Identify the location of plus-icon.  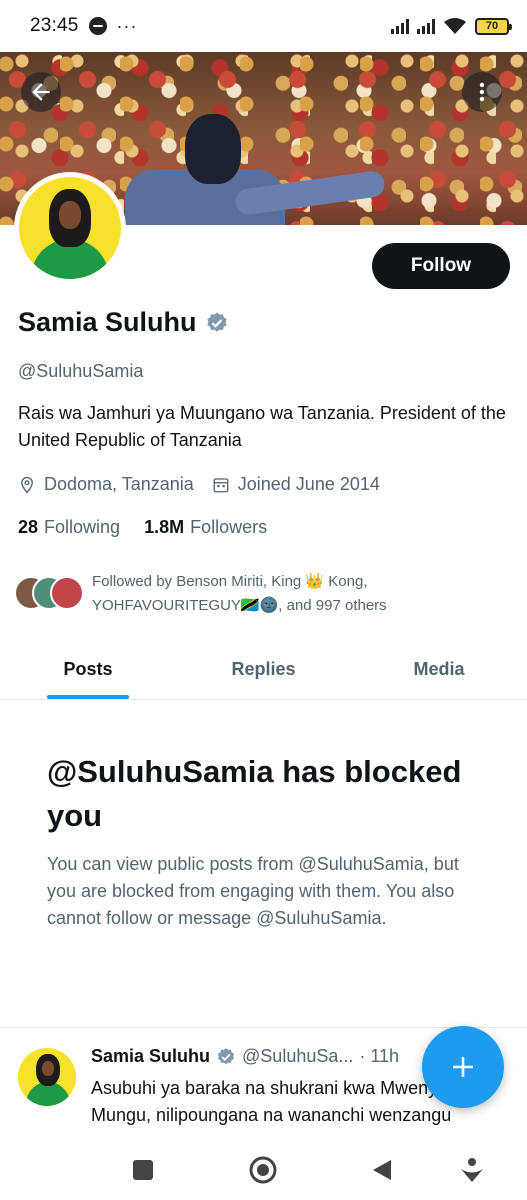
(463, 1067).